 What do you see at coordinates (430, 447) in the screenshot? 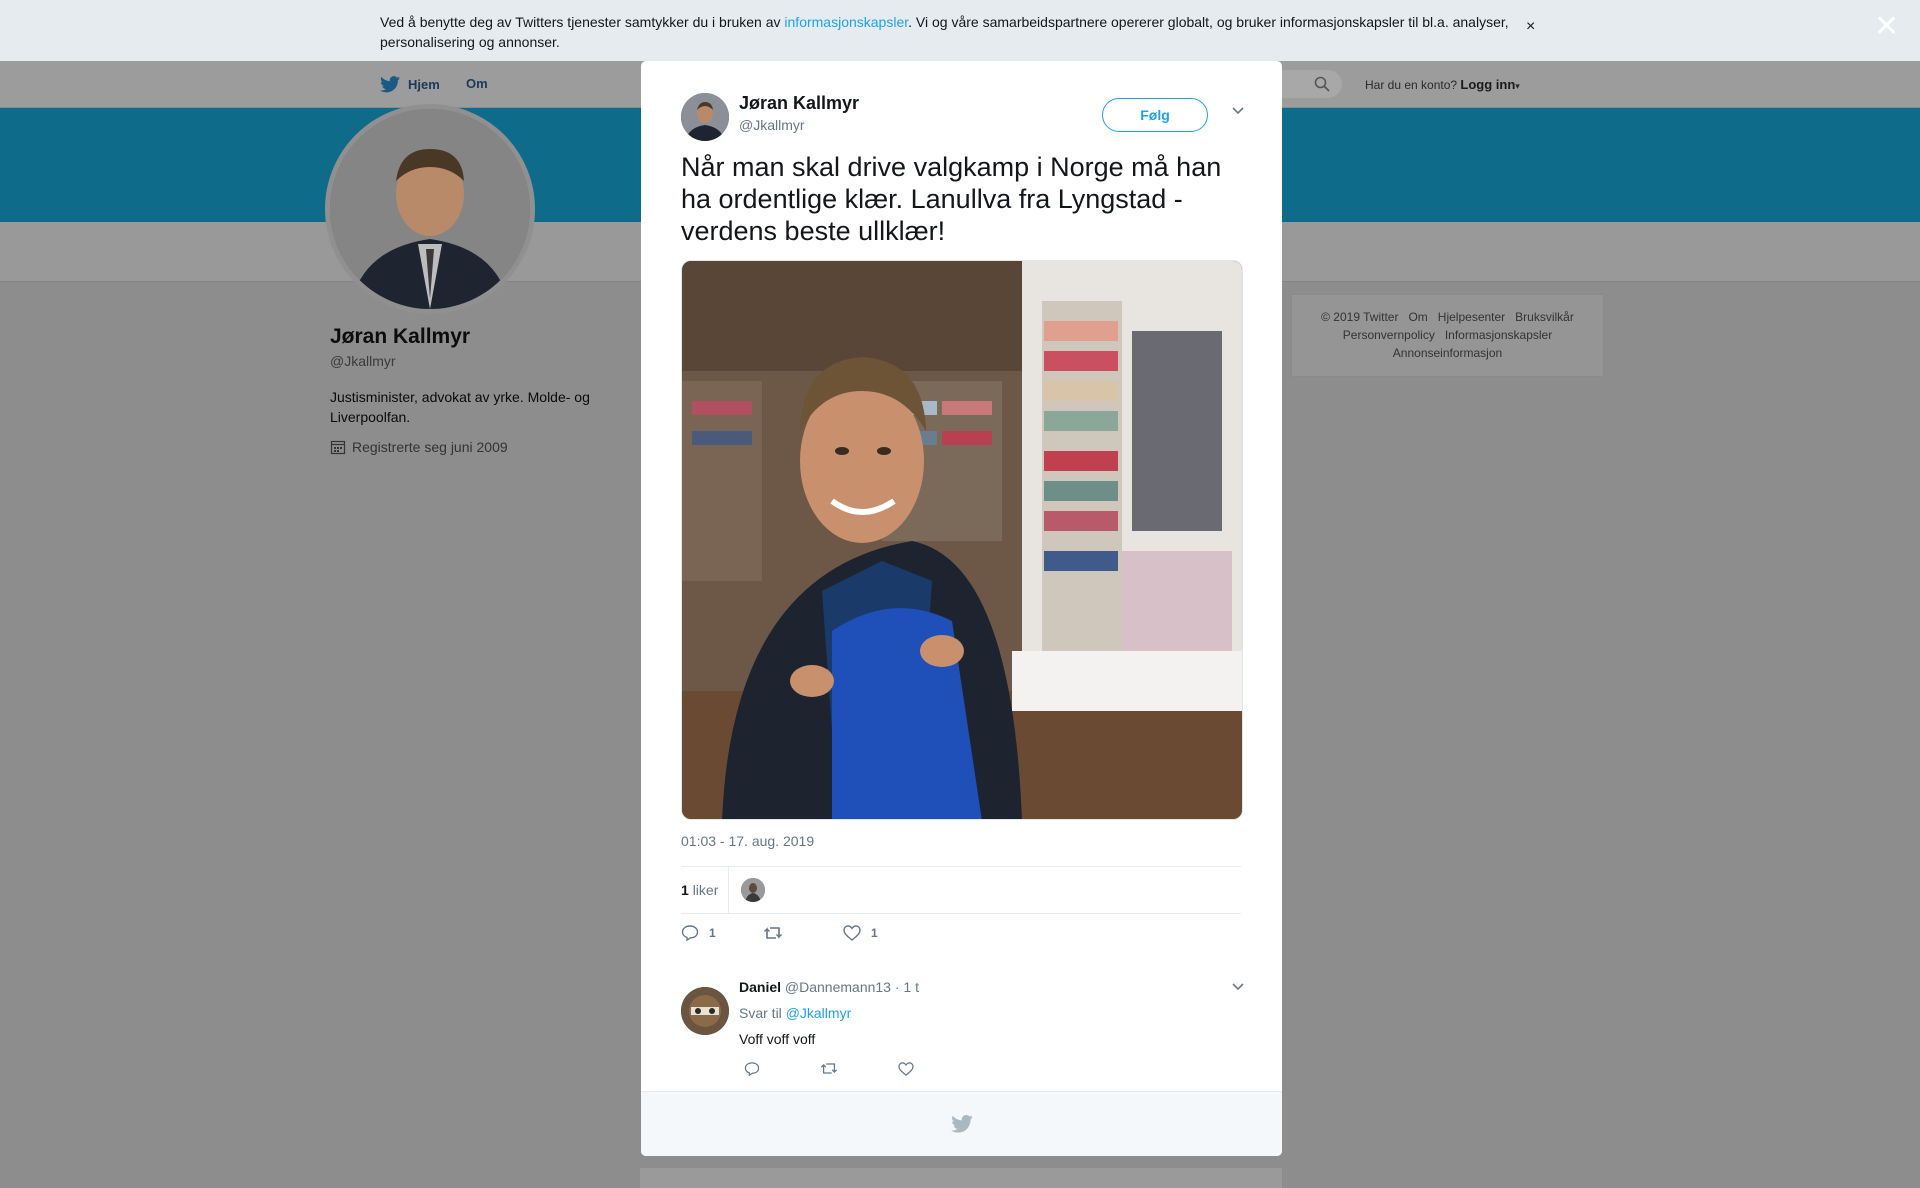
I see `profile-joined-text: Registrerte seg juni 2009` at bounding box center [430, 447].